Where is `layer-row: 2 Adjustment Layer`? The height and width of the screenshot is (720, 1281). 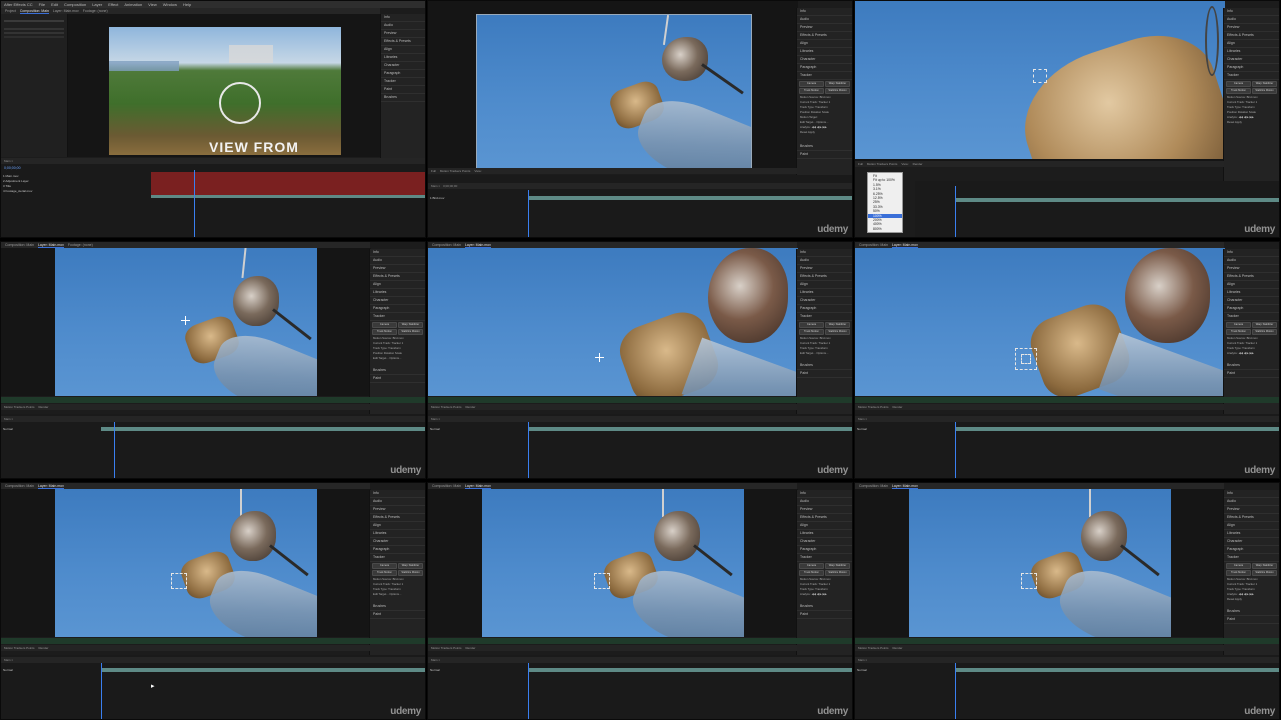
layer-row: 2 Adjustment Layer is located at coordinates (51, 181).